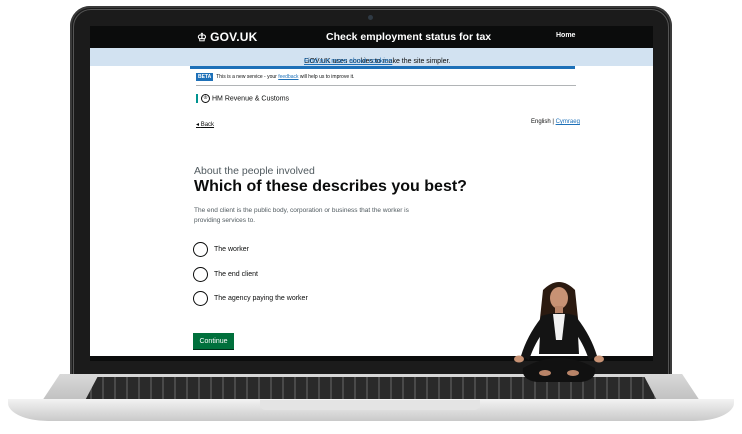  I want to click on laptop-trackpad-notch, so click(370, 405).